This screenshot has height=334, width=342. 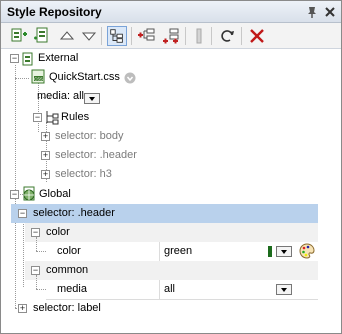 I want to click on media-dropdown, so click(x=92, y=98).